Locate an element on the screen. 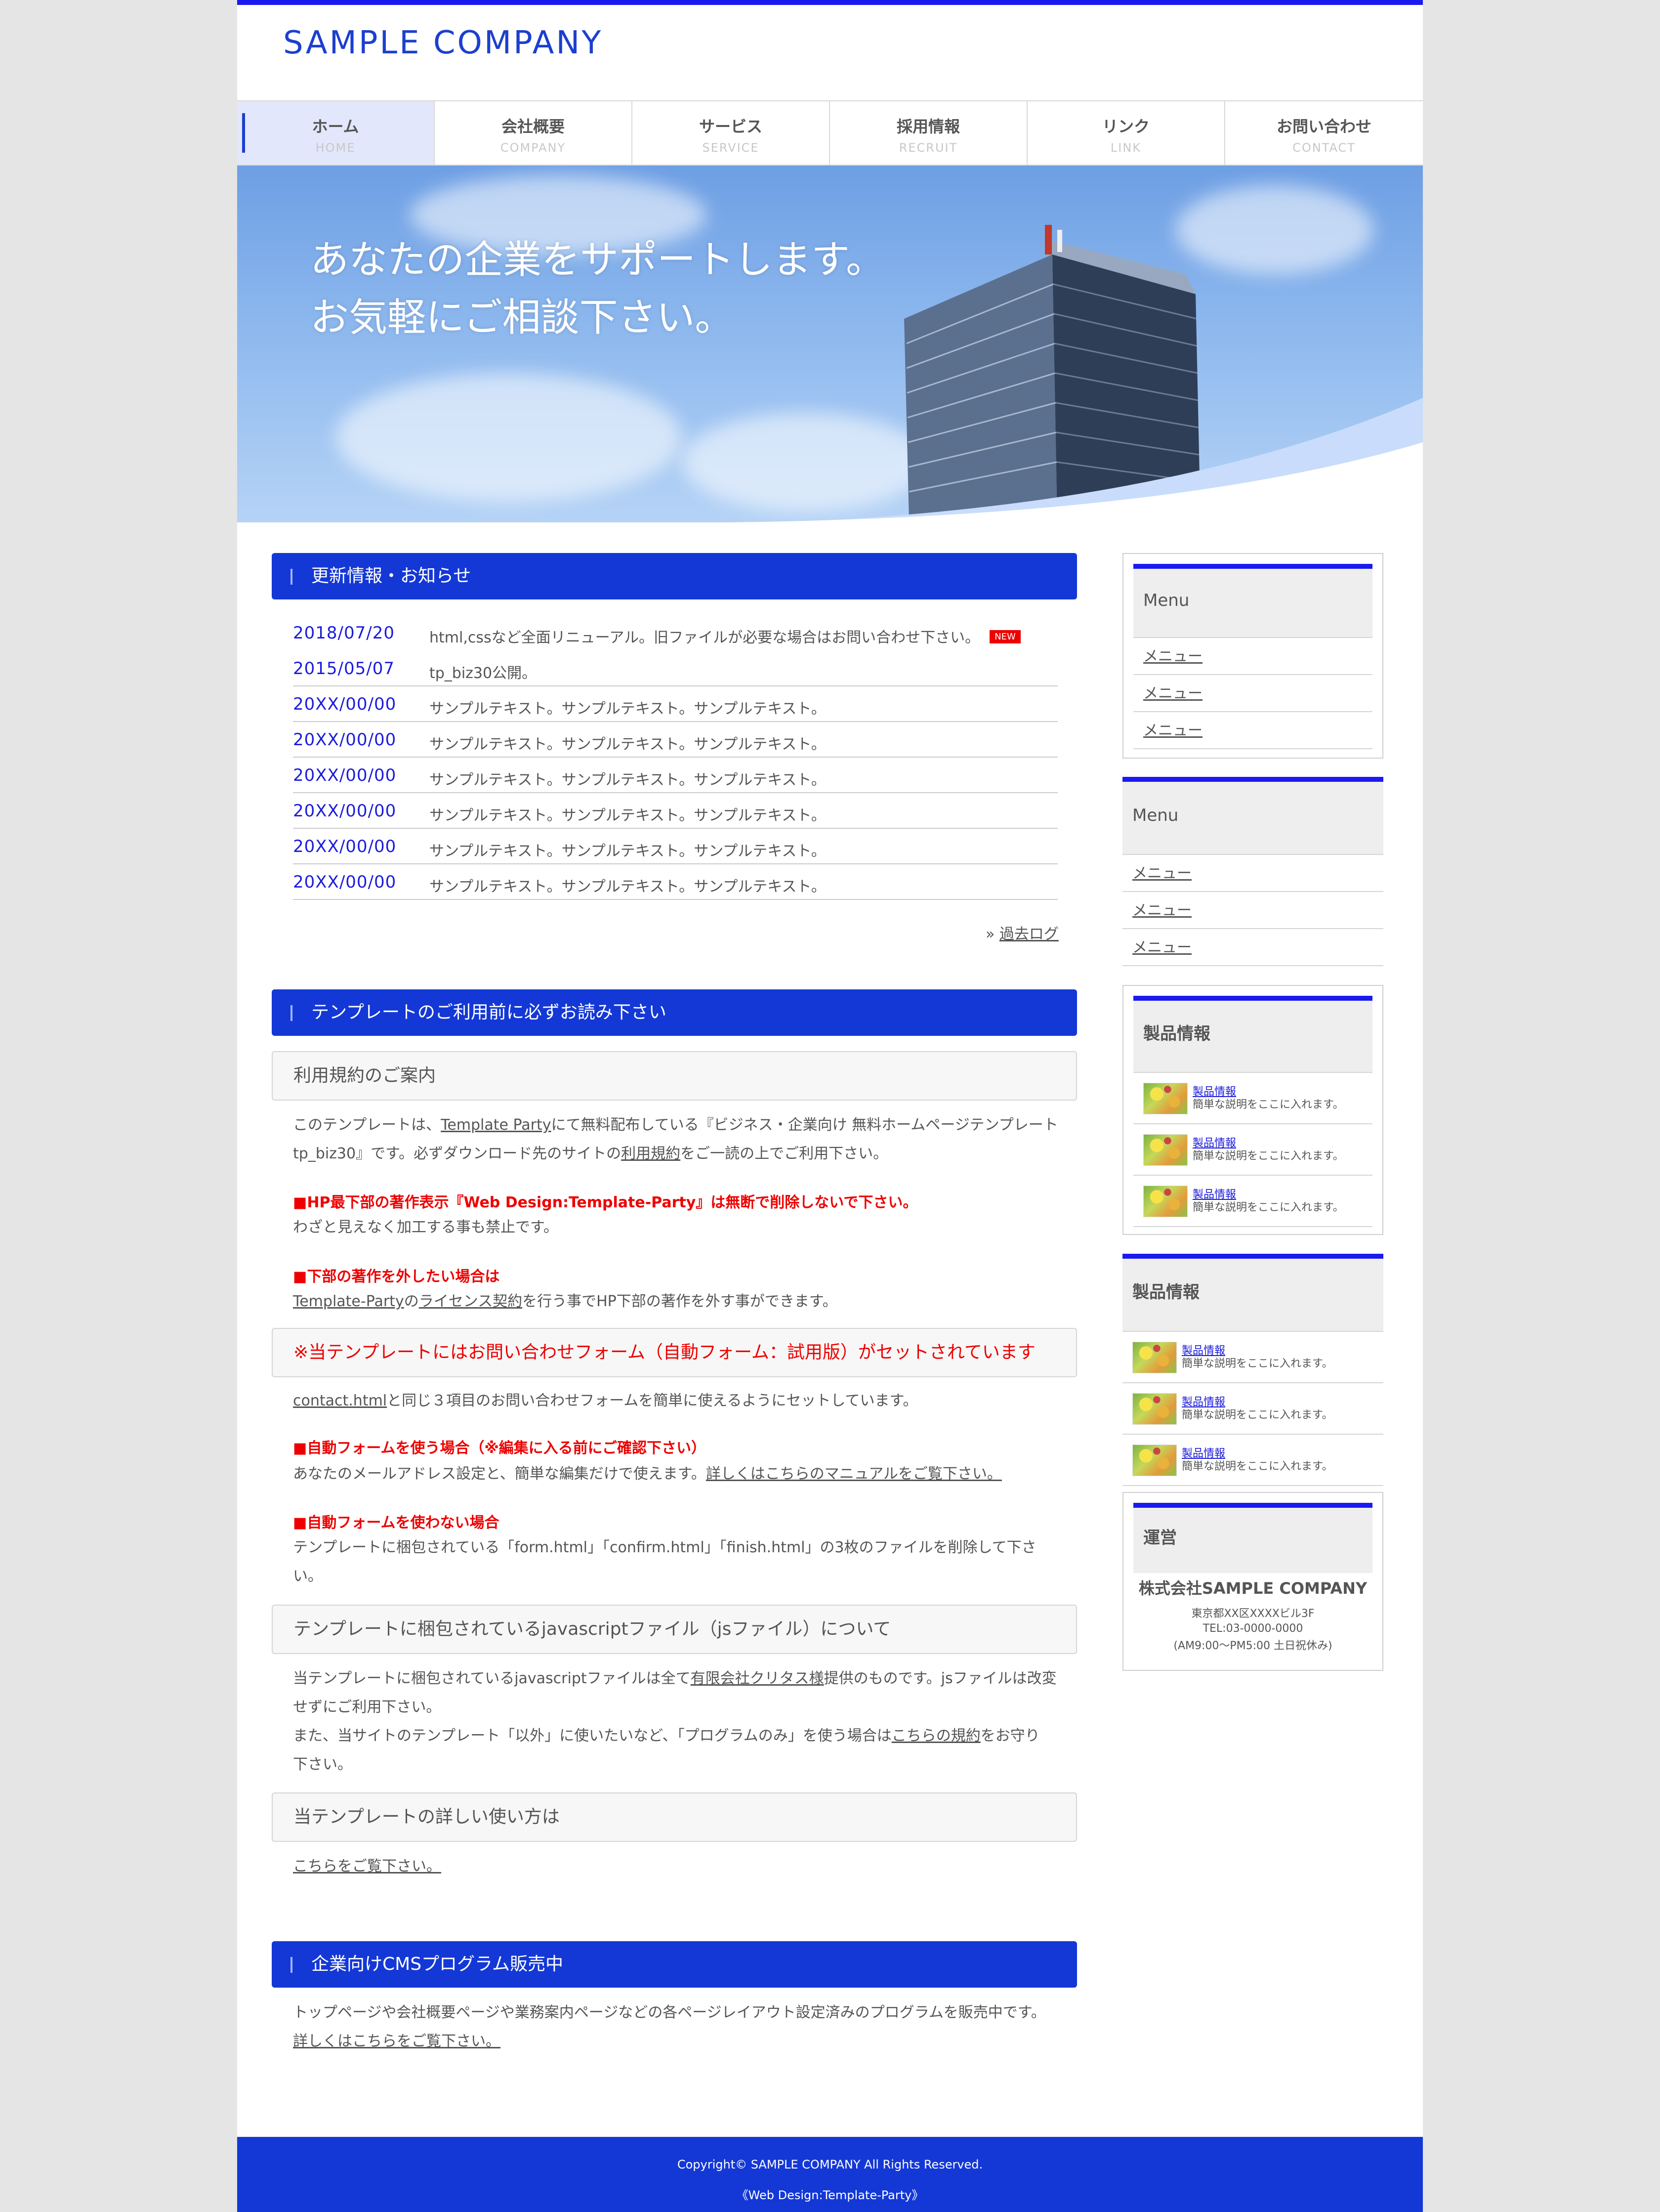  nav-sublabel: COMPANY is located at coordinates (533, 148).